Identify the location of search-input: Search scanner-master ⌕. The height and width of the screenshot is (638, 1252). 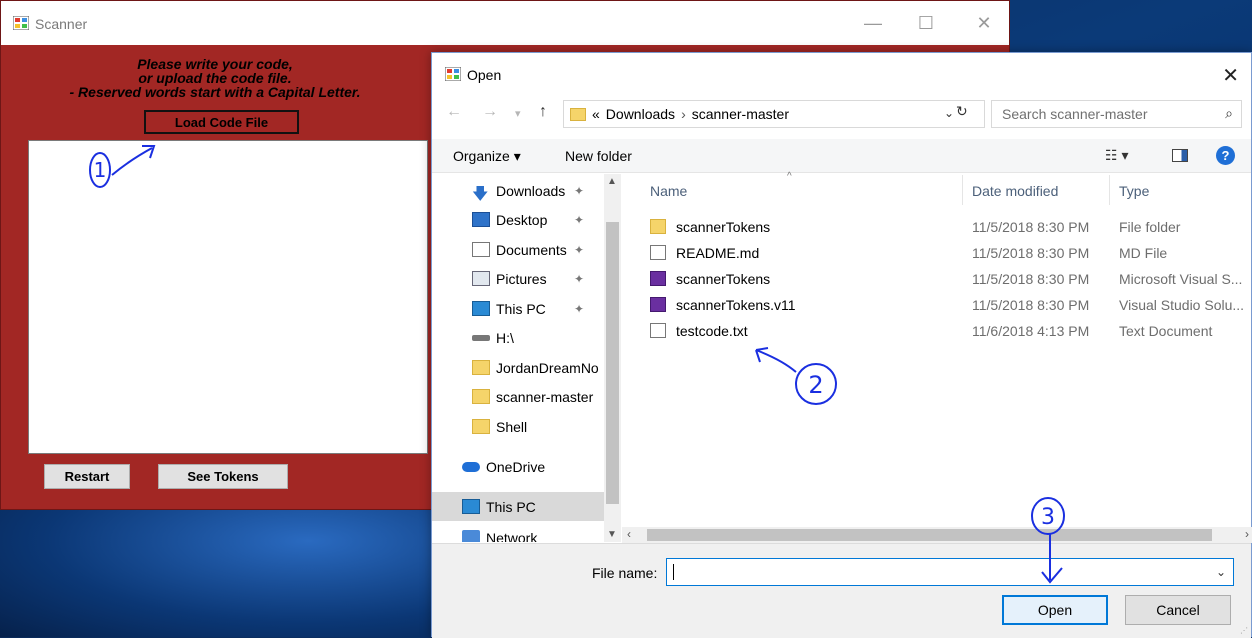
(1116, 114).